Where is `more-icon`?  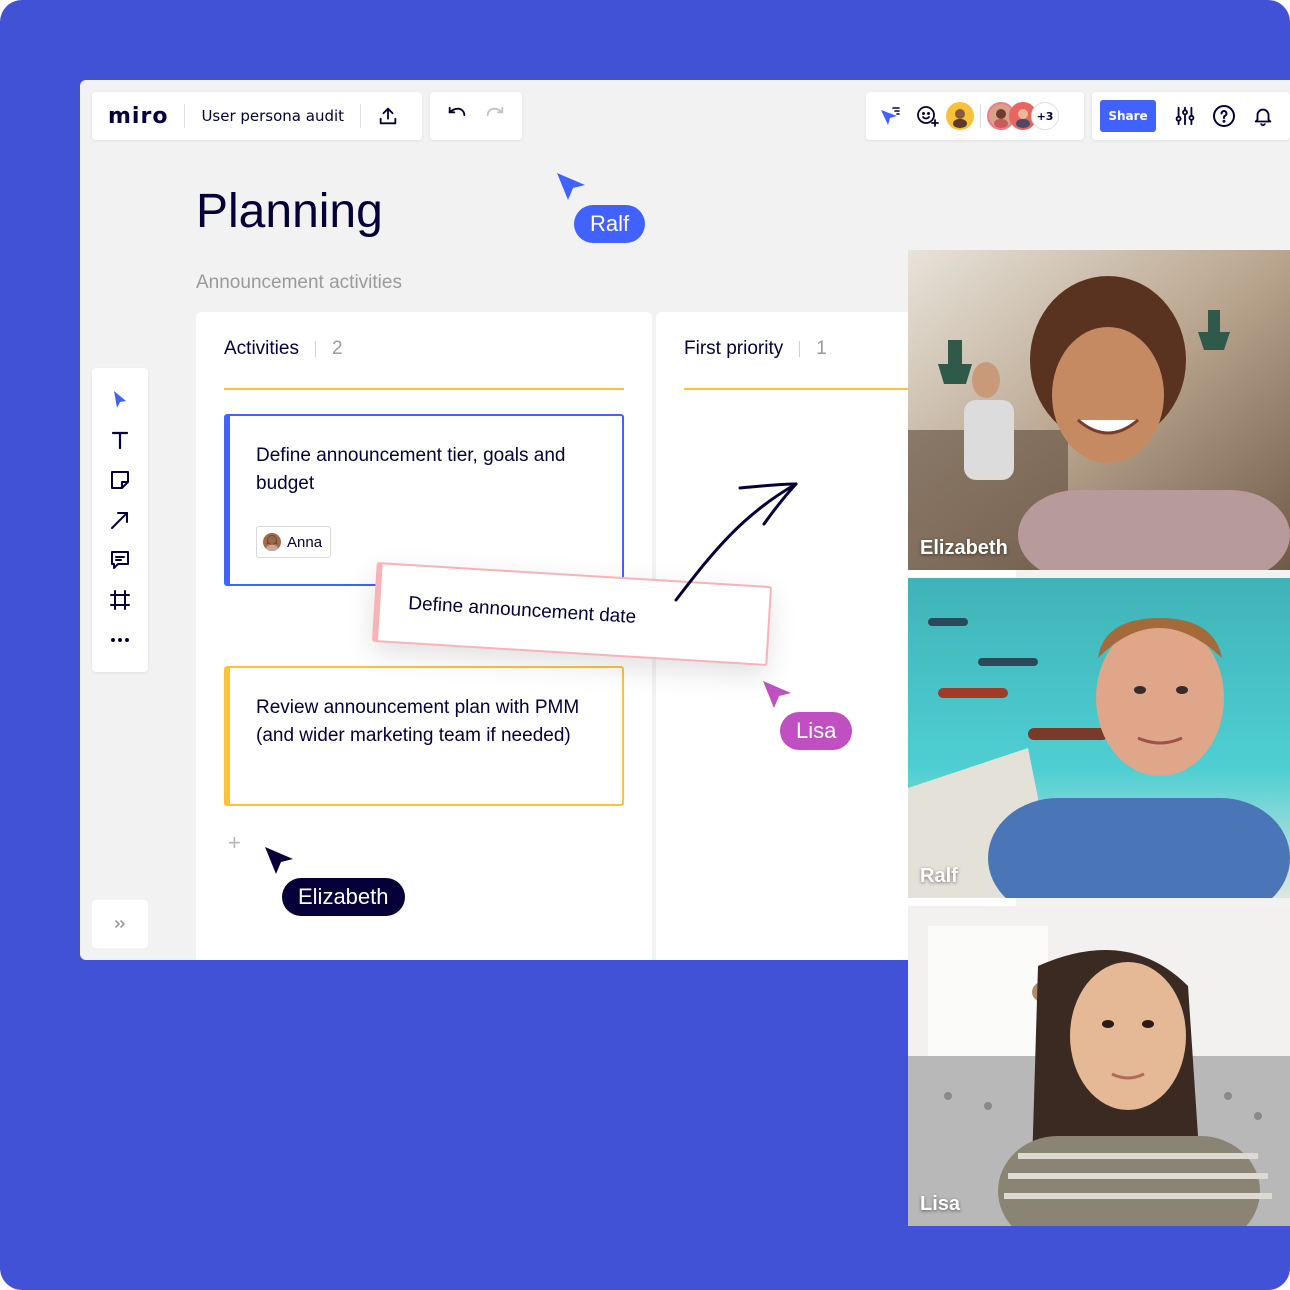
more-icon is located at coordinates (120, 640).